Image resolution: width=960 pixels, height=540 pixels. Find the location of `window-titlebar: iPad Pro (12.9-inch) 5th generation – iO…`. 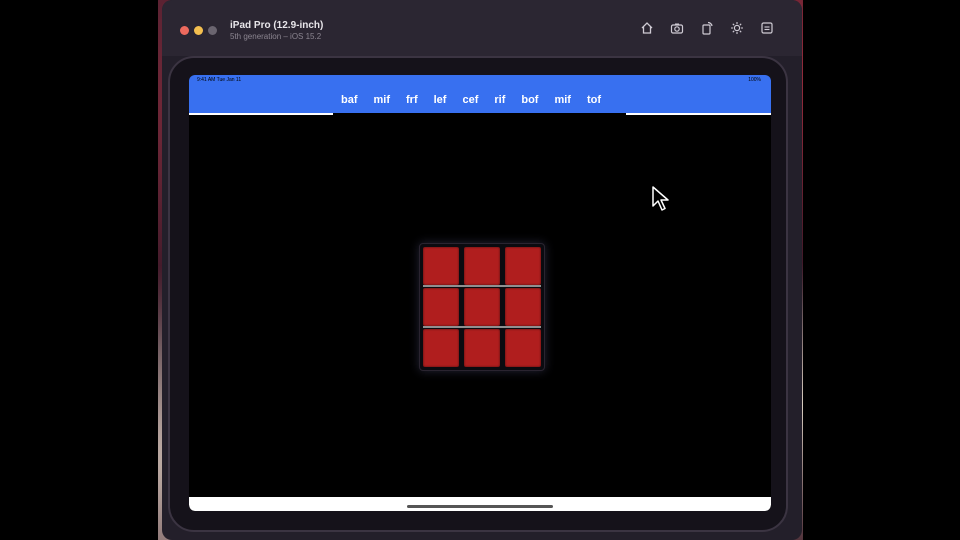

window-titlebar: iPad Pro (12.9-inch) 5th generation – iO… is located at coordinates (482, 28).